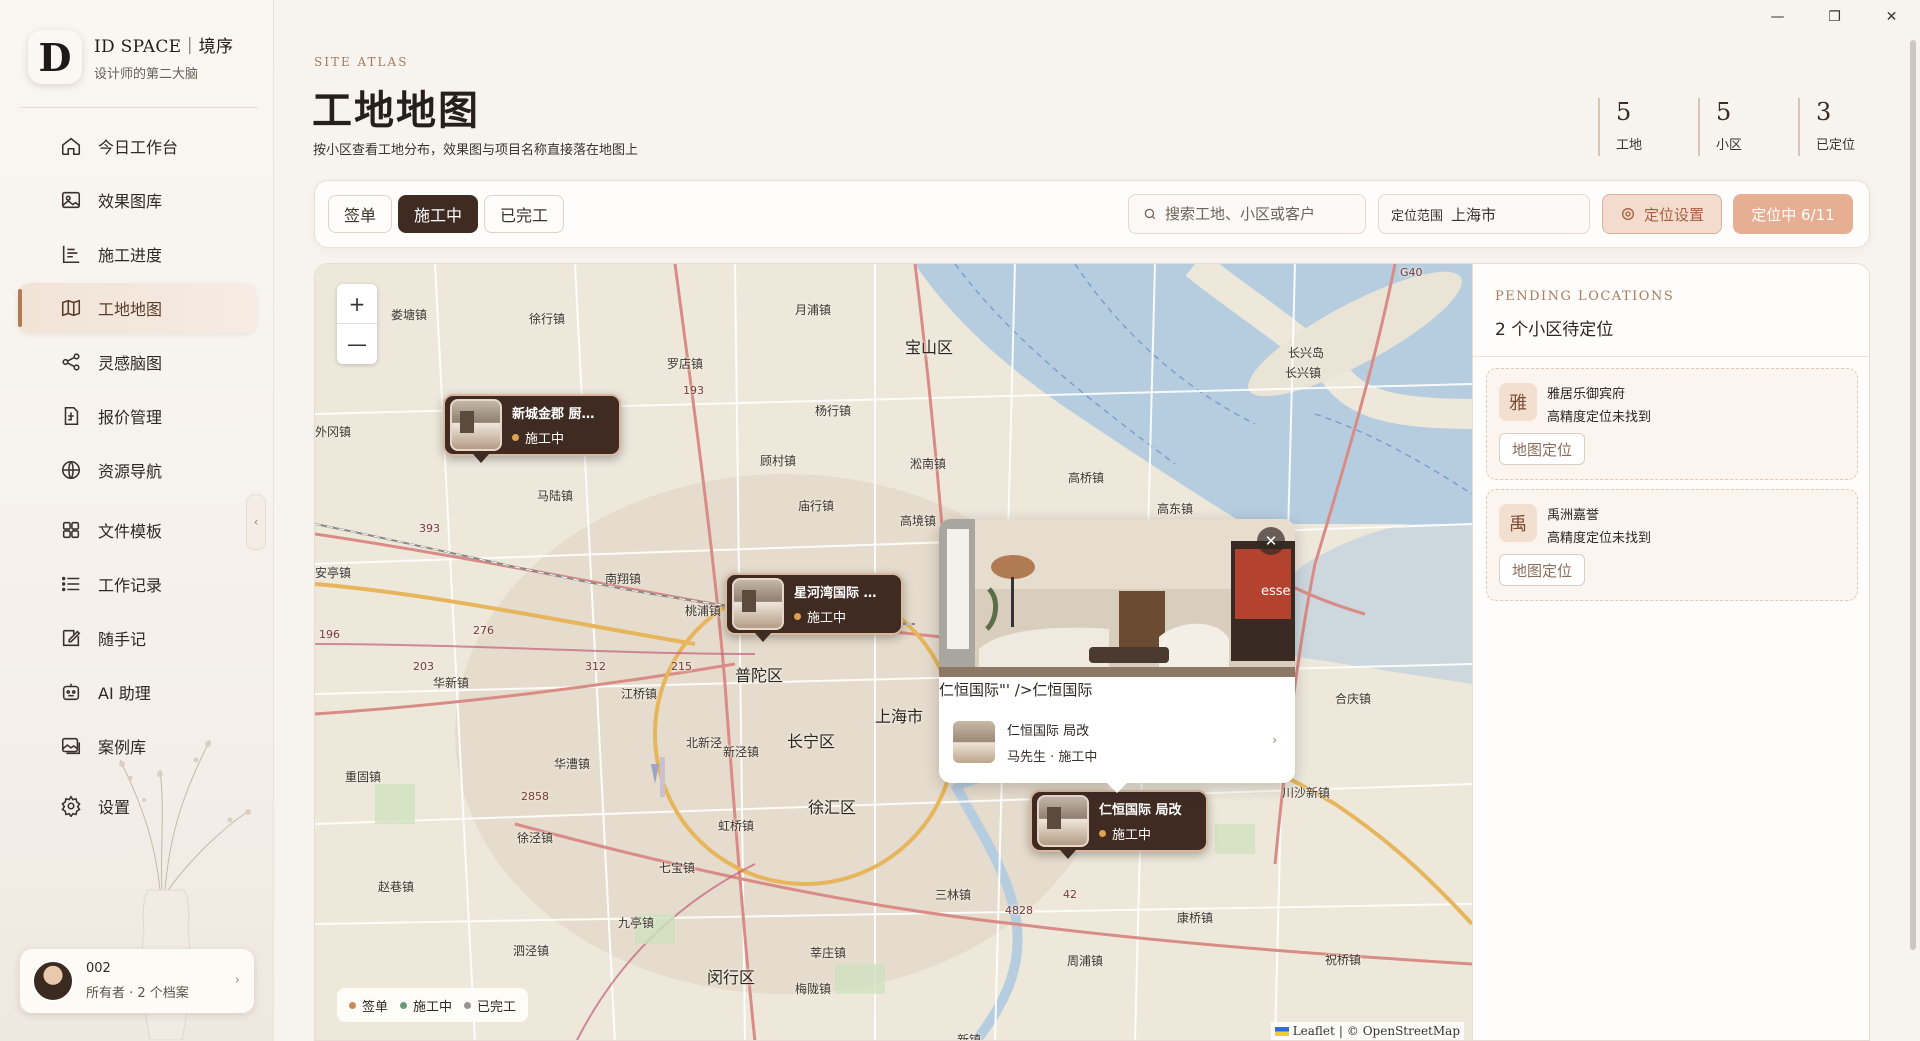 The width and height of the screenshot is (1920, 1041). What do you see at coordinates (813, 989) in the screenshot?
I see `map-place-label: 梅陇镇` at bounding box center [813, 989].